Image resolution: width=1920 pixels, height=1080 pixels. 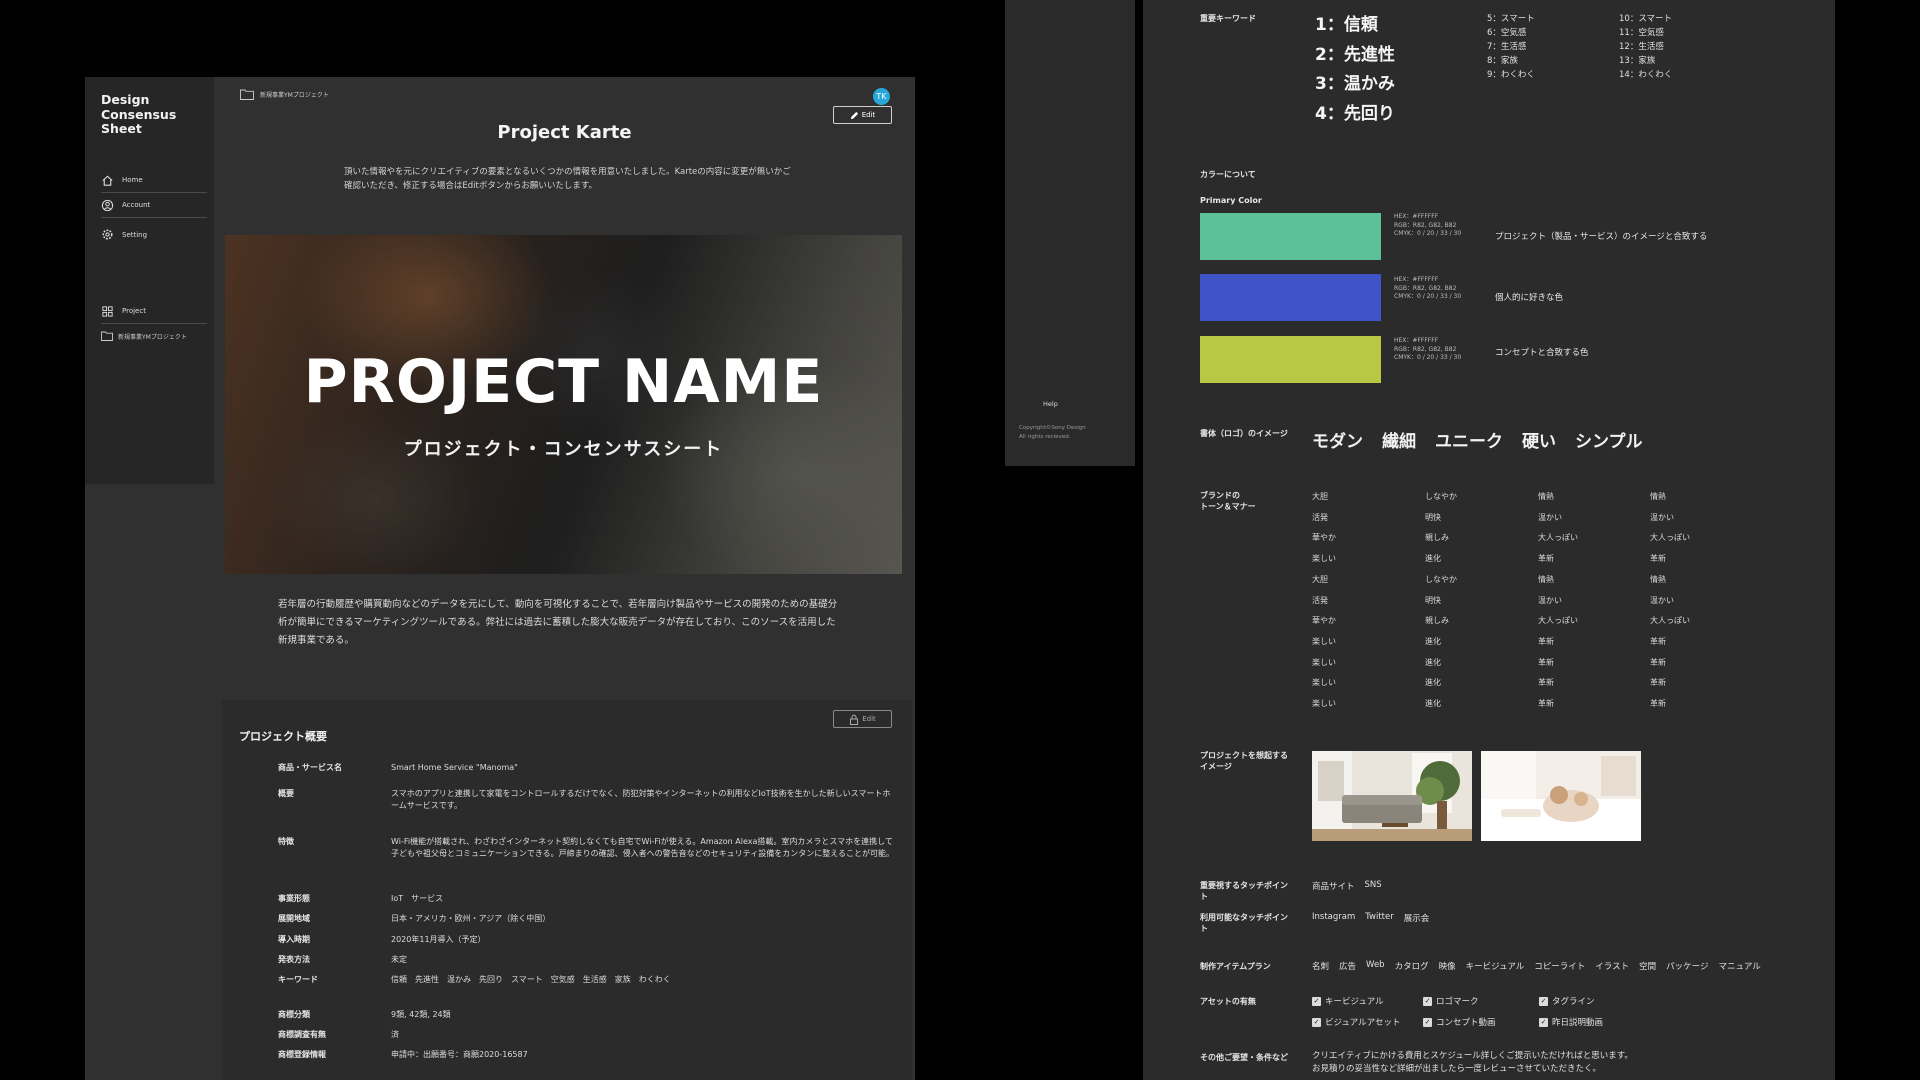 I want to click on help-link: Help, so click(x=1050, y=404).